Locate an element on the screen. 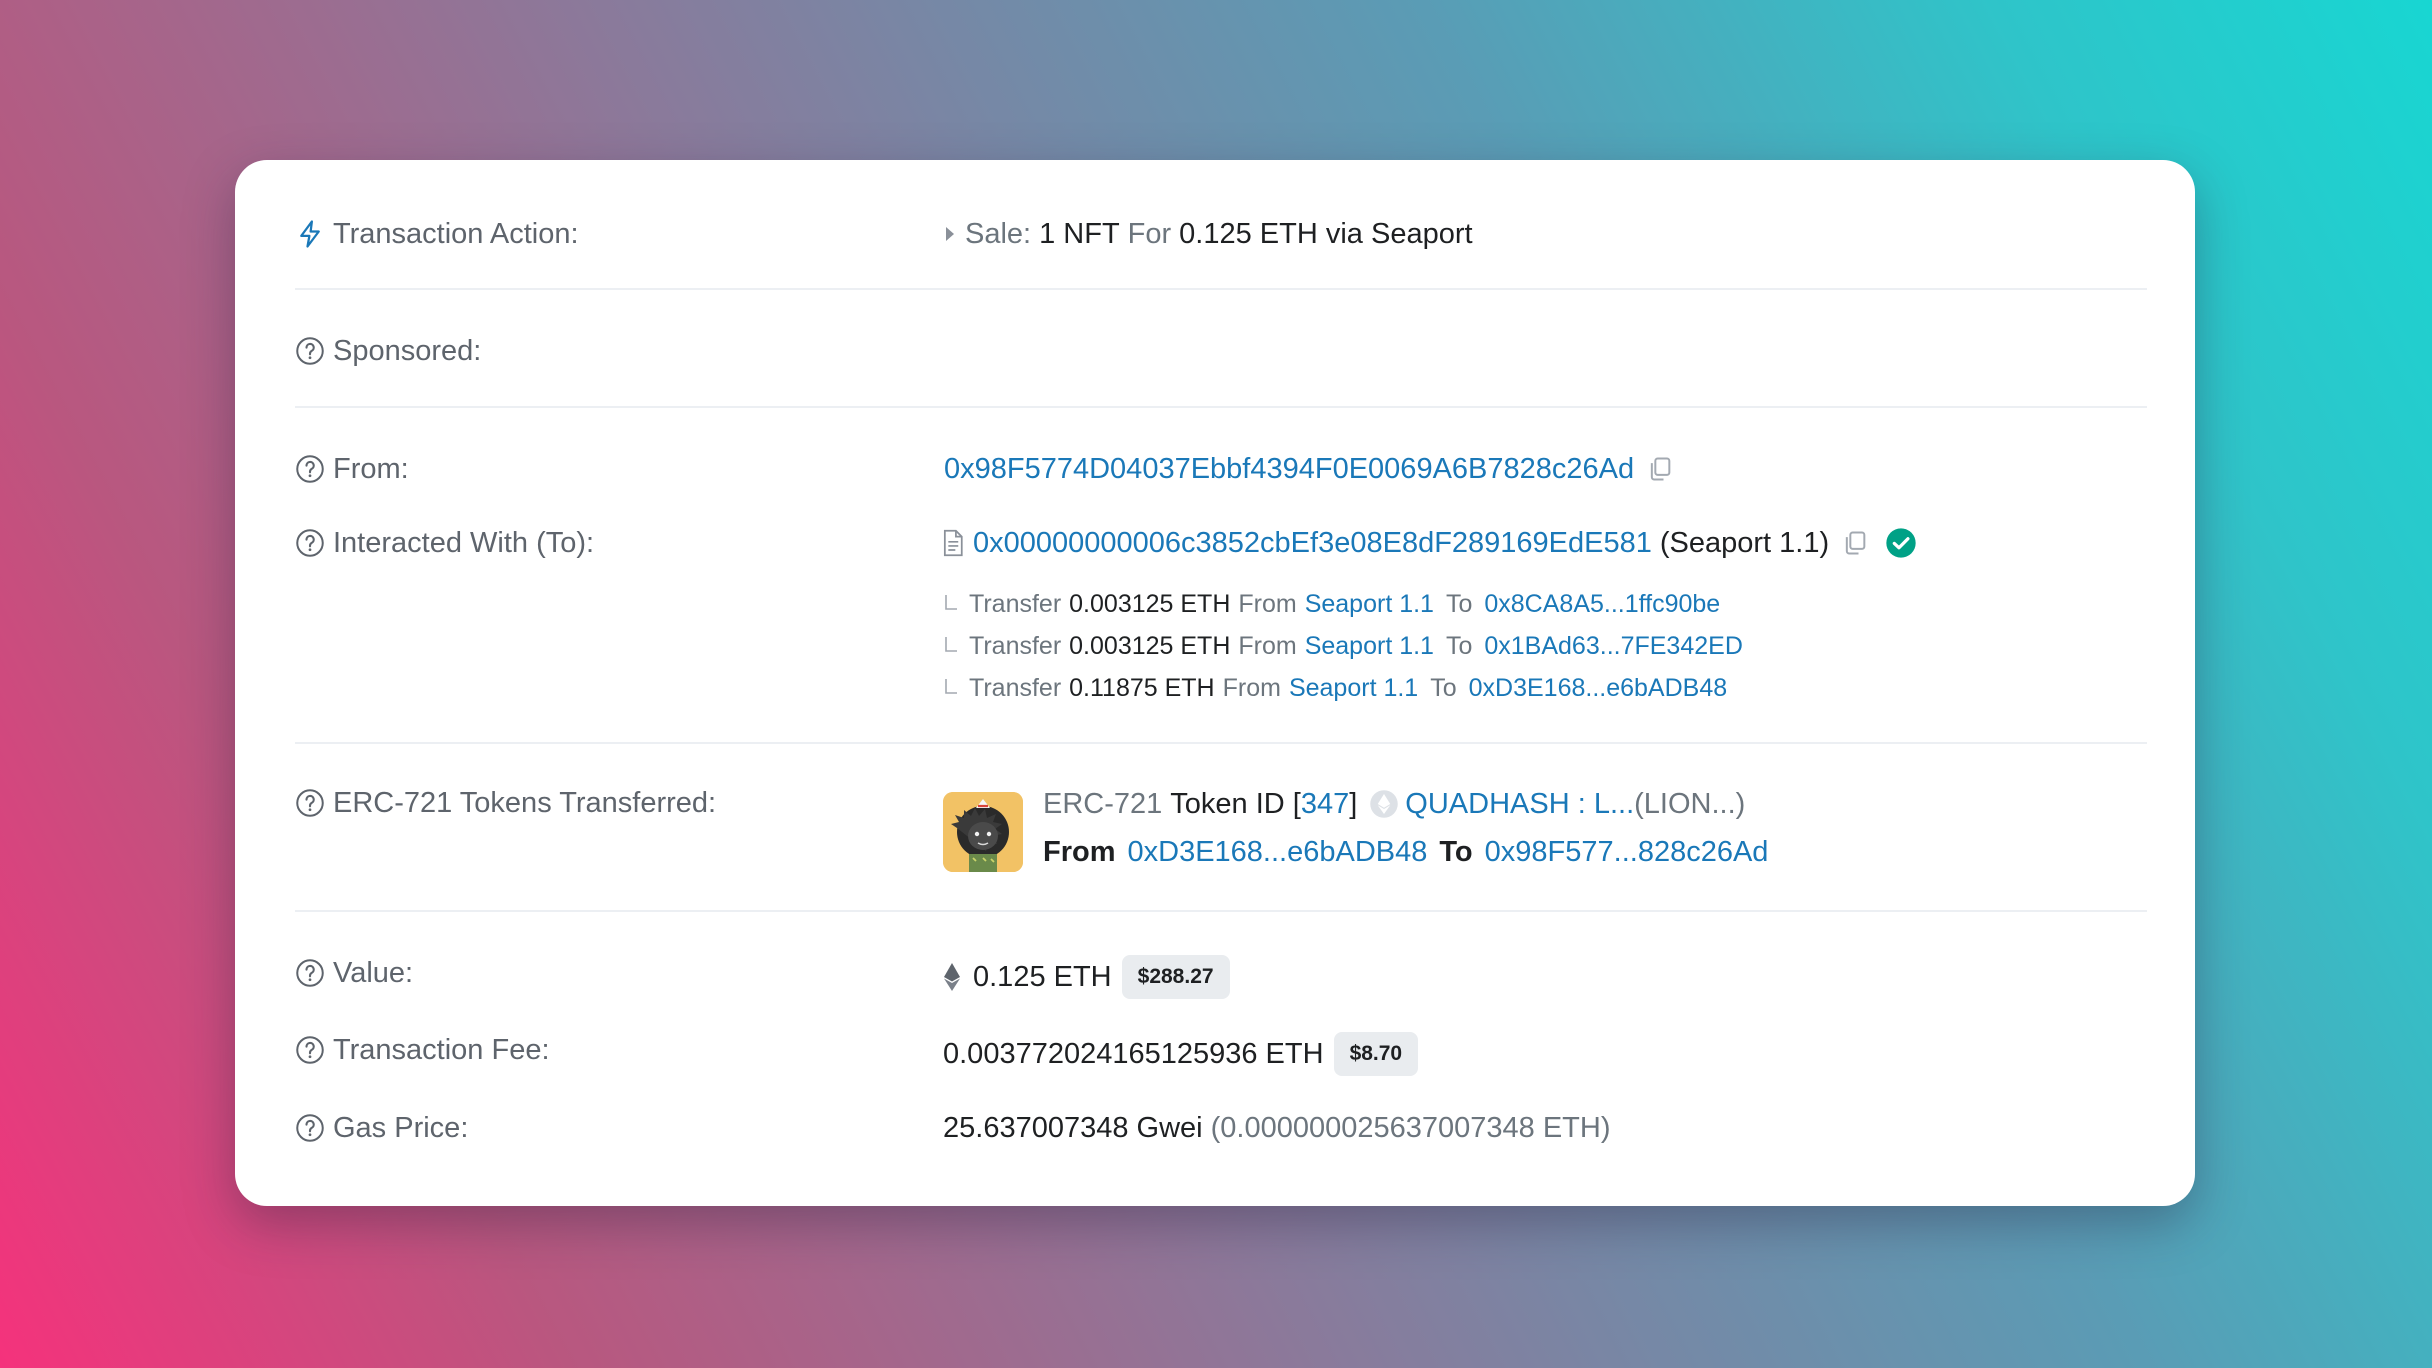 This screenshot has height=1368, width=2432. fee-amount: 0.003772024165125936 ETH is located at coordinates (1133, 1054).